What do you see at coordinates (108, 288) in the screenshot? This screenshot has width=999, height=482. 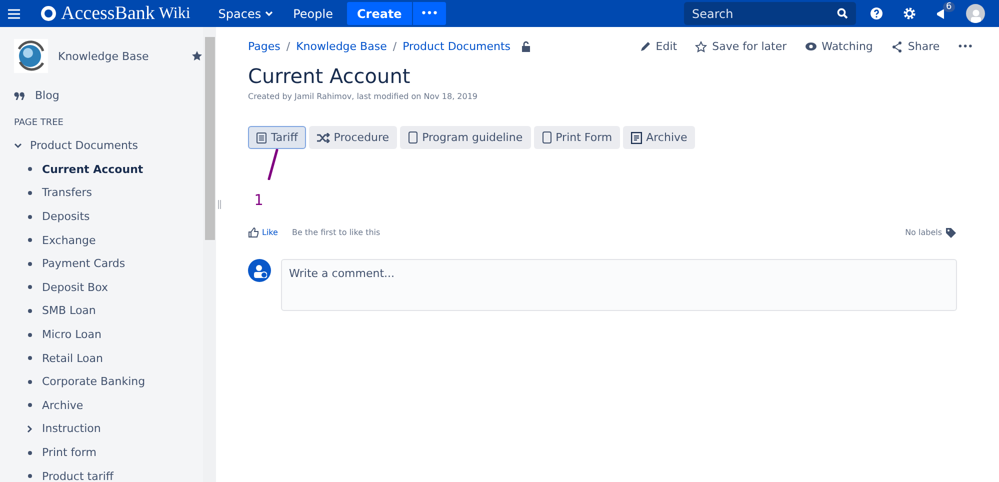 I see `page-tree-item: Deposit Box` at bounding box center [108, 288].